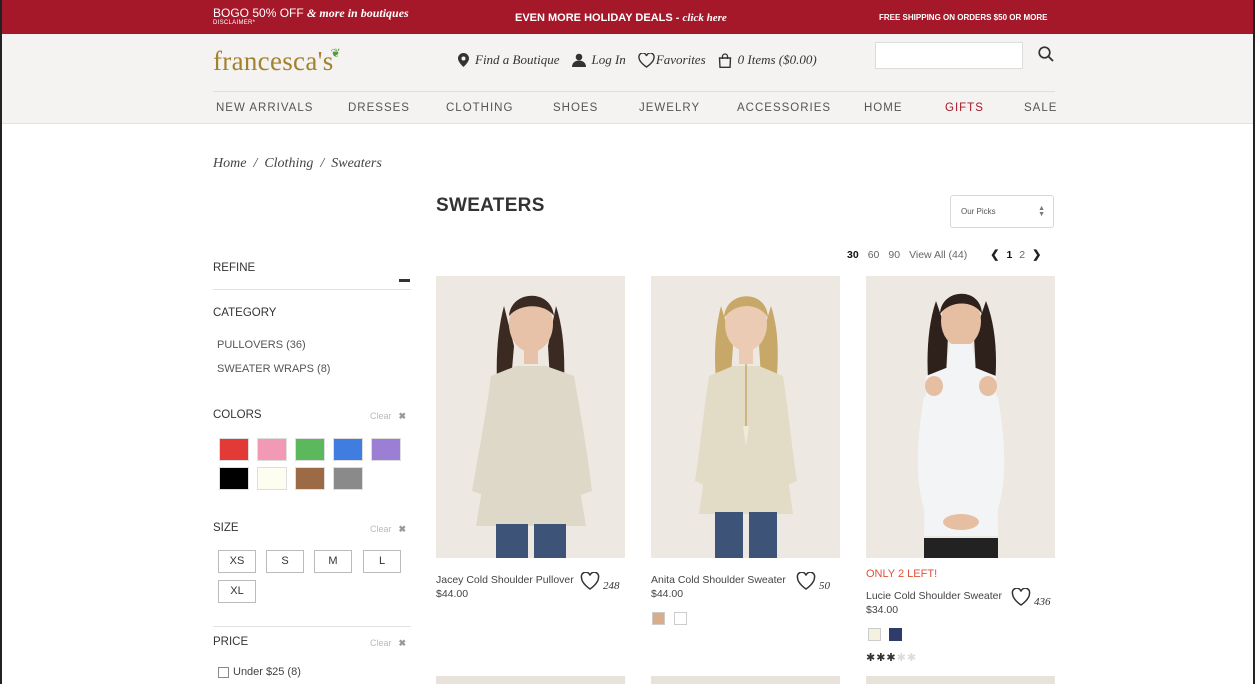 Image resolution: width=1255 pixels, height=684 pixels. What do you see at coordinates (575, 108) in the screenshot?
I see `nav-shoes: SHOES` at bounding box center [575, 108].